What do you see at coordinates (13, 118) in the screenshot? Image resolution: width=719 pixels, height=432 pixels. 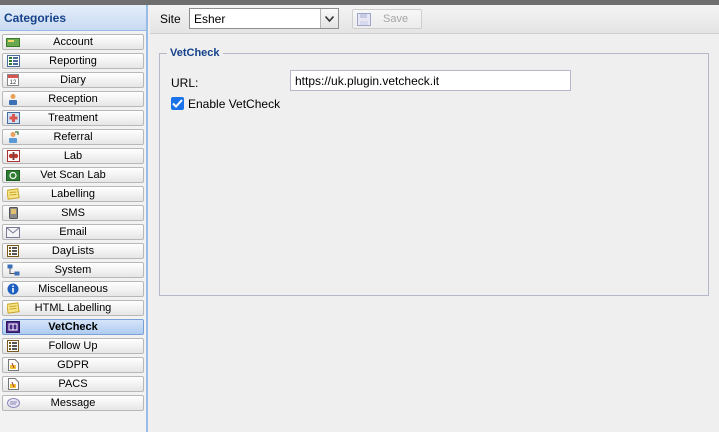 I see `medical-icon` at bounding box center [13, 118].